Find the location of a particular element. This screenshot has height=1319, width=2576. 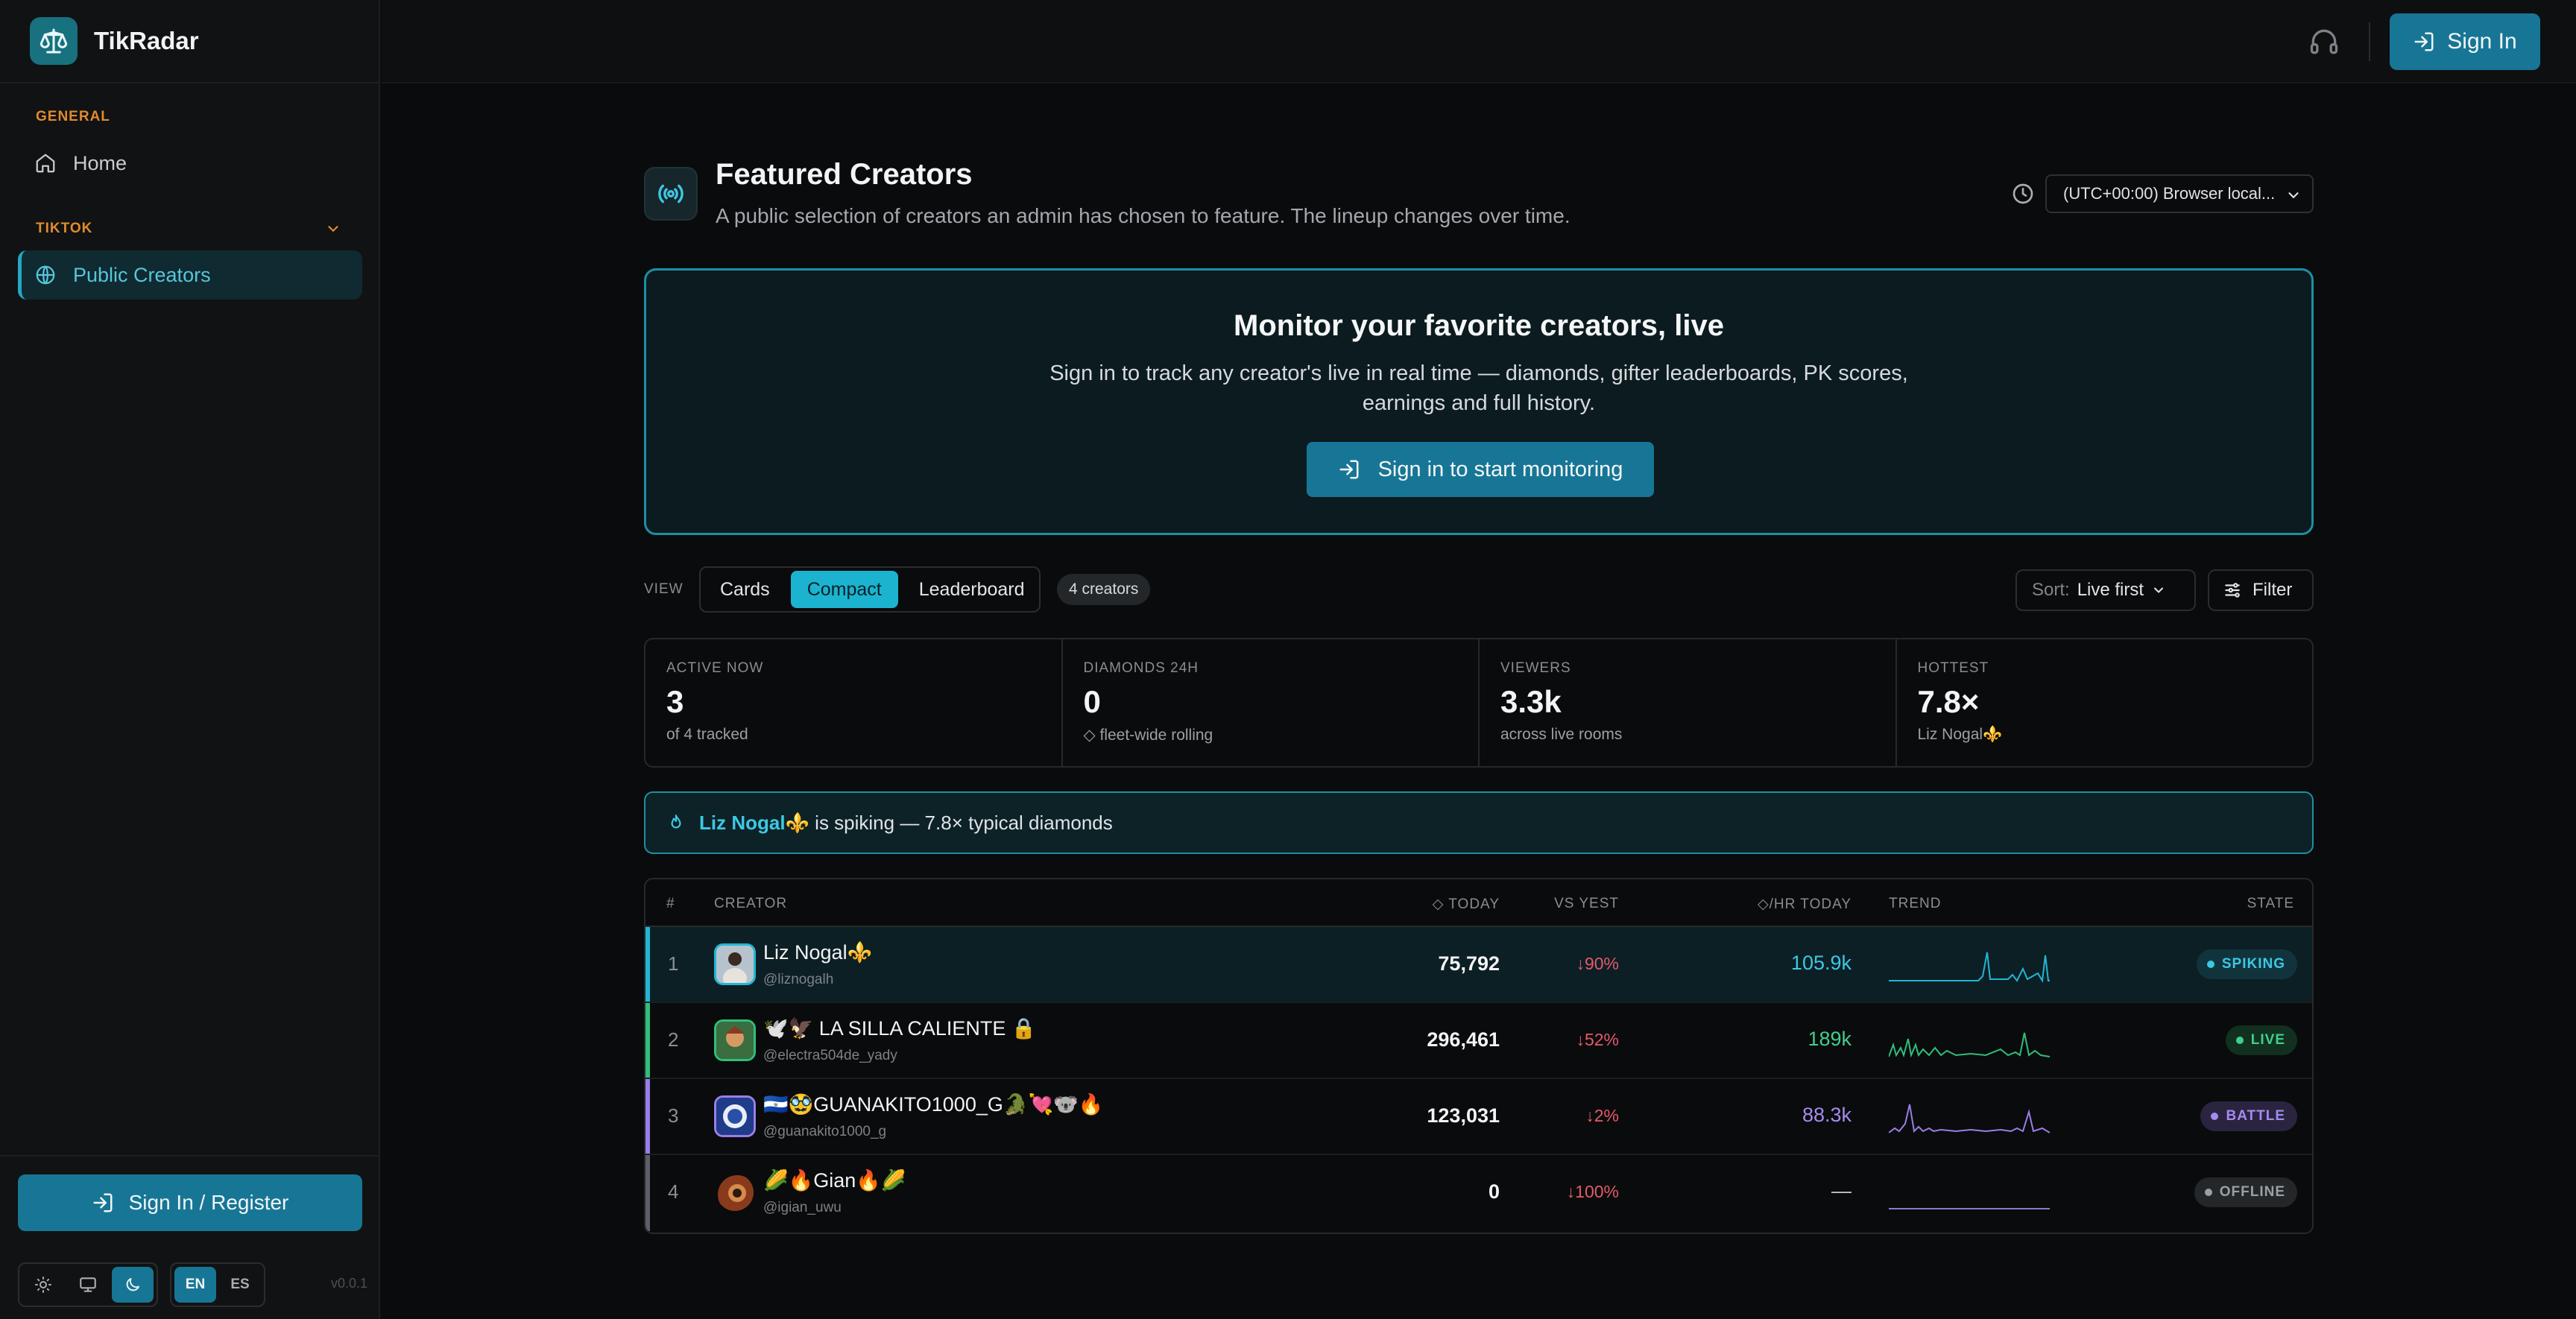

today-diamonds: 296,461 is located at coordinates (1463, 1039).